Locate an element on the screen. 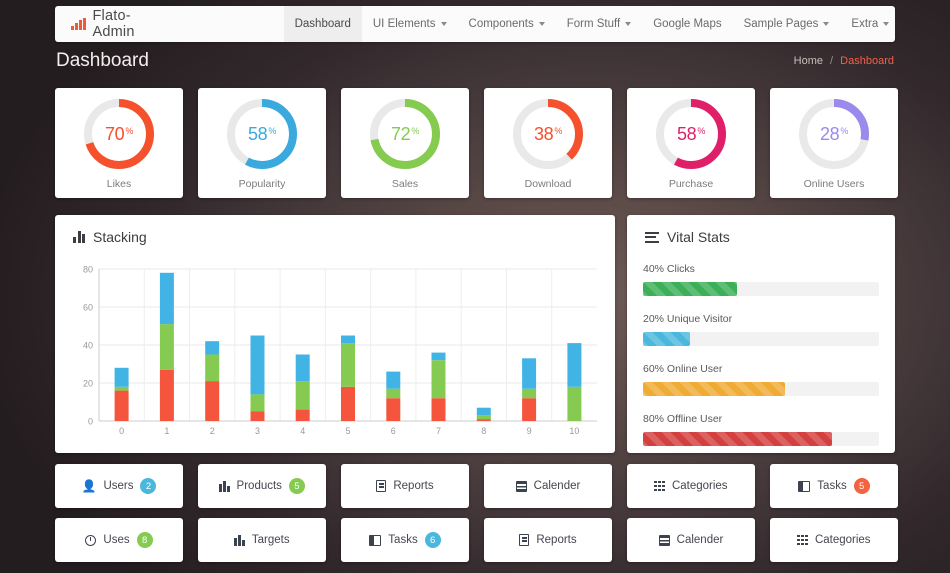  nav-item-extra: Extra is located at coordinates (867, 24).